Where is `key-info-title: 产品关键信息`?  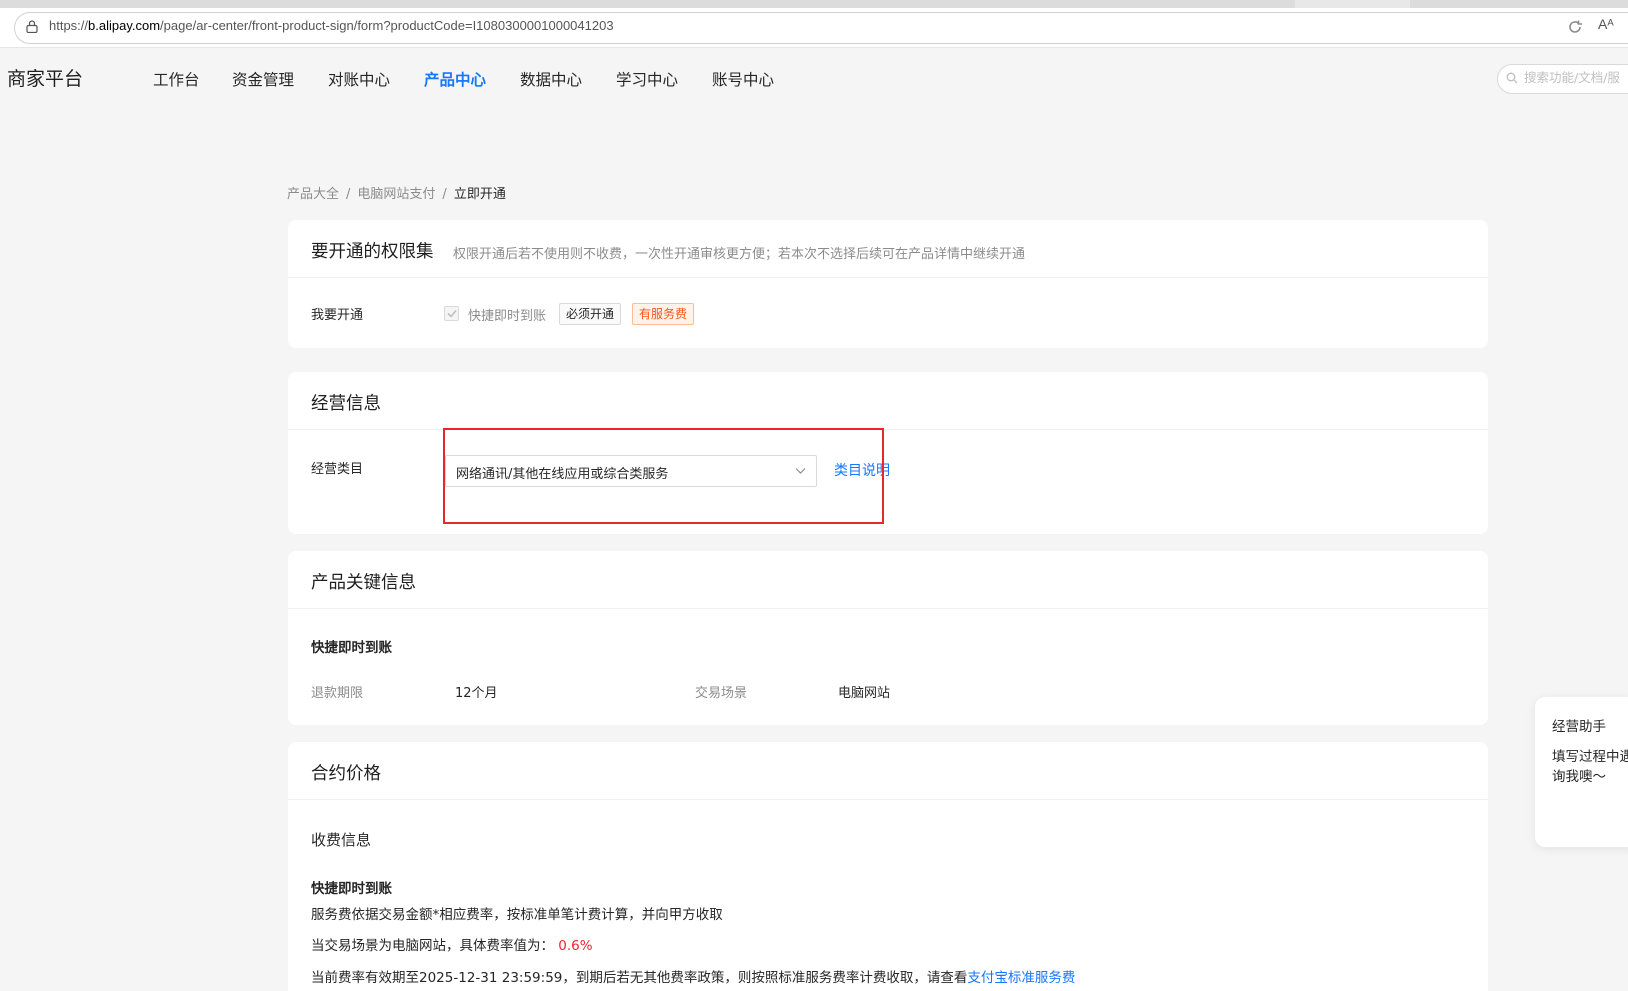
key-info-title: 产品关键信息 is located at coordinates (363, 583).